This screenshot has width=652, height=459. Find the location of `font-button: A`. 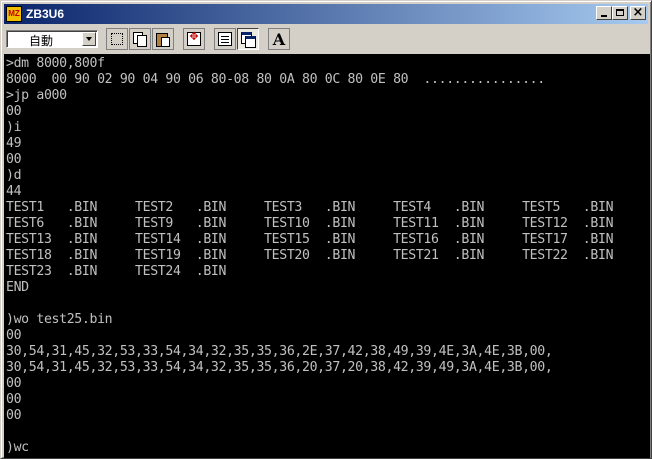

font-button: A is located at coordinates (279, 39).